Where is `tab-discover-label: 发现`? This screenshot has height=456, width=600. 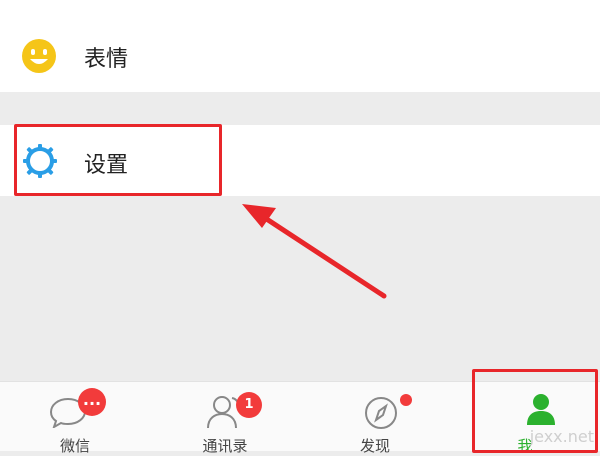
tab-discover-label: 发现 is located at coordinates (374, 446).